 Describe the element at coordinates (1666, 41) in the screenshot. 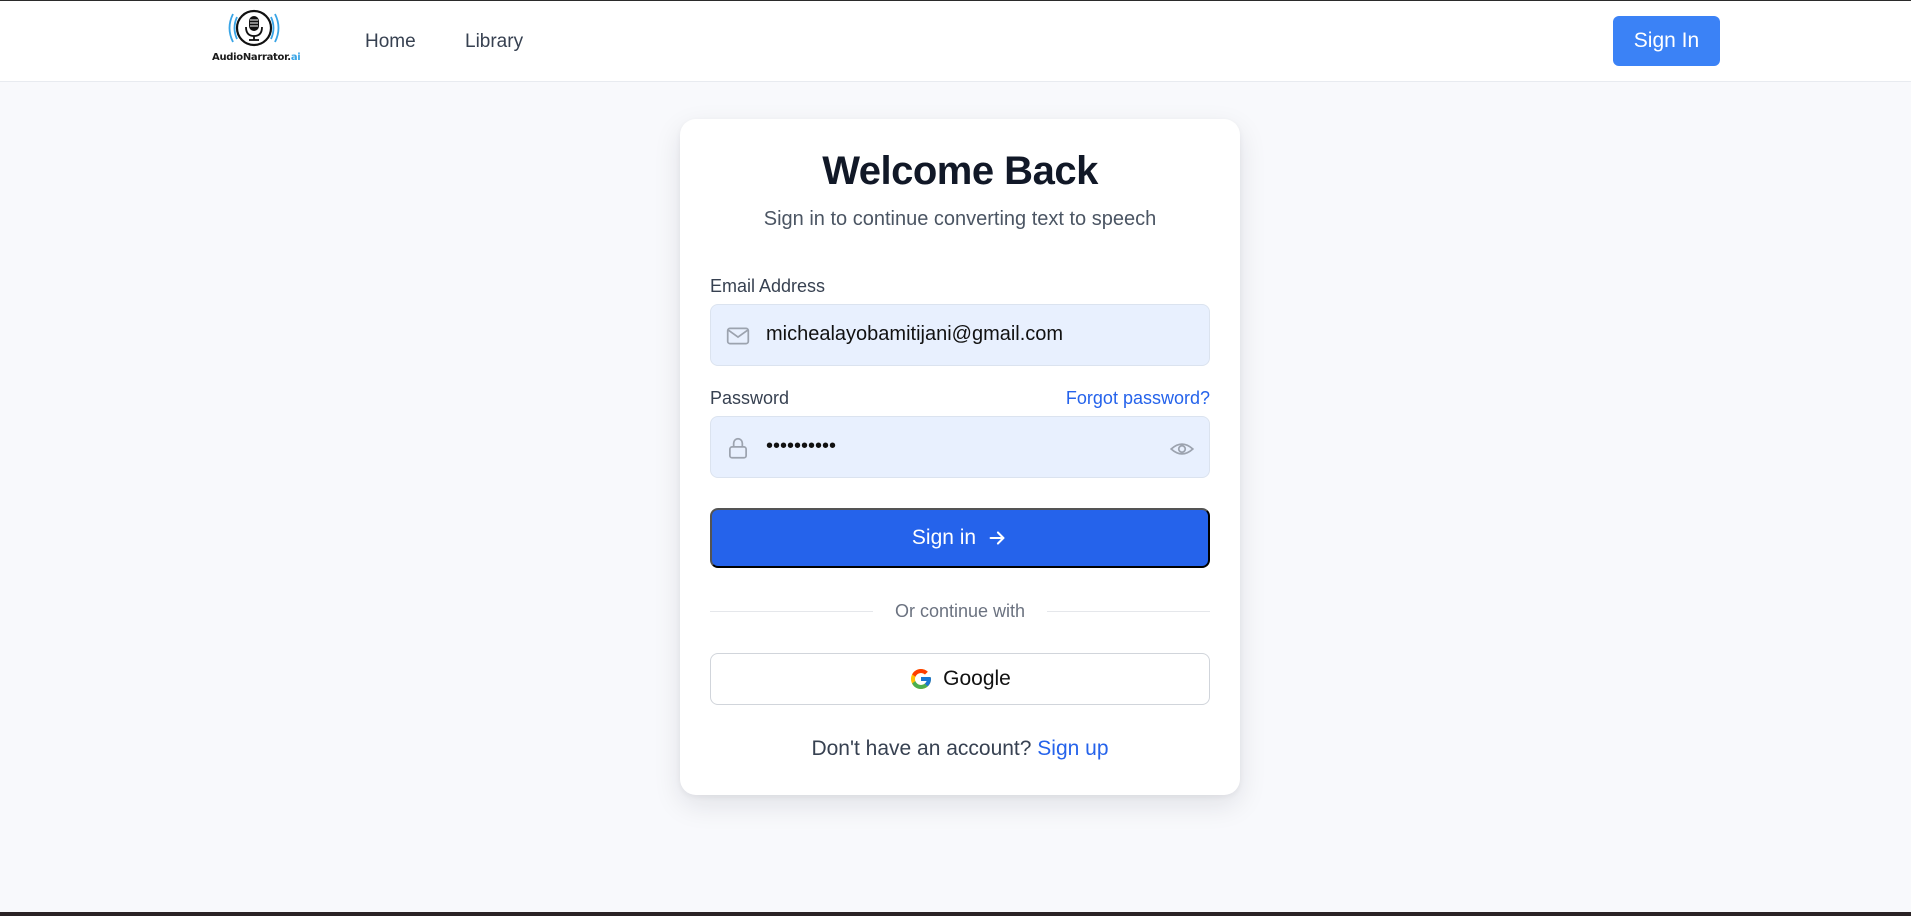

I see `nav-sign-in-button: Sign In` at that location.